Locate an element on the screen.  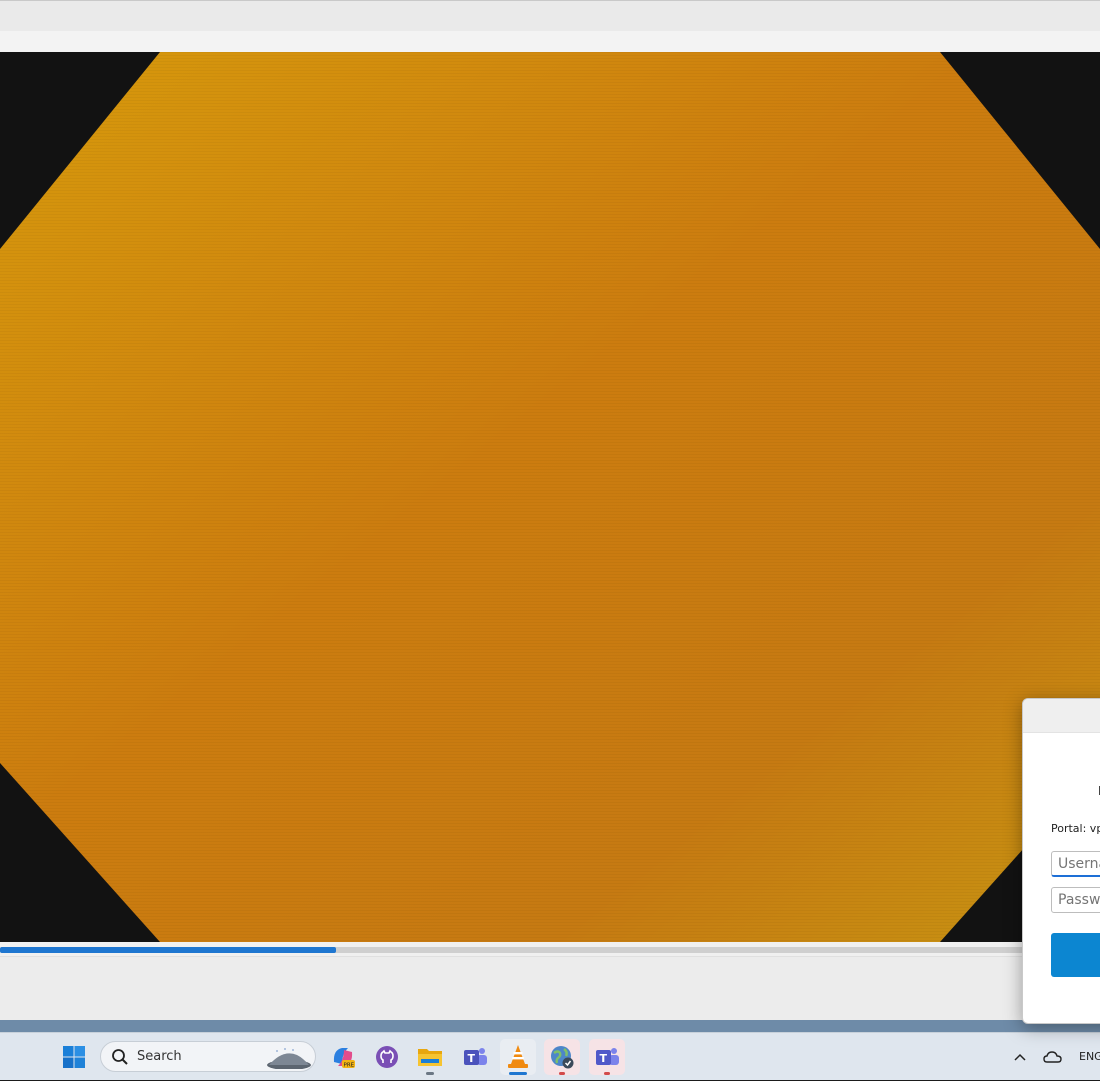
app-running-indicator is located at coordinates (430, 1073).